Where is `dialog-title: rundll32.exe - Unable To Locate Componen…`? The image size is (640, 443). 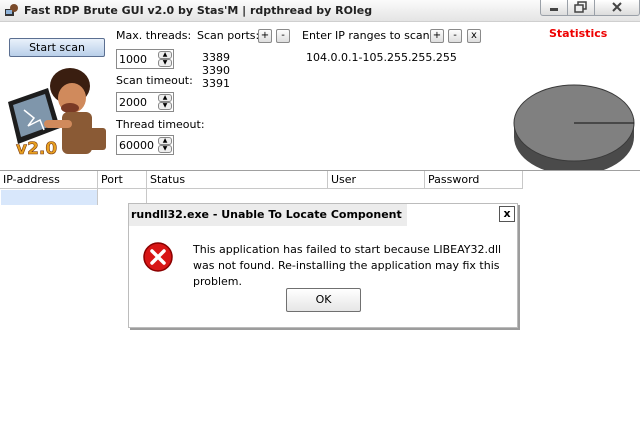 dialog-title: rundll32.exe - Unable To Locate Componen… is located at coordinates (268, 215).